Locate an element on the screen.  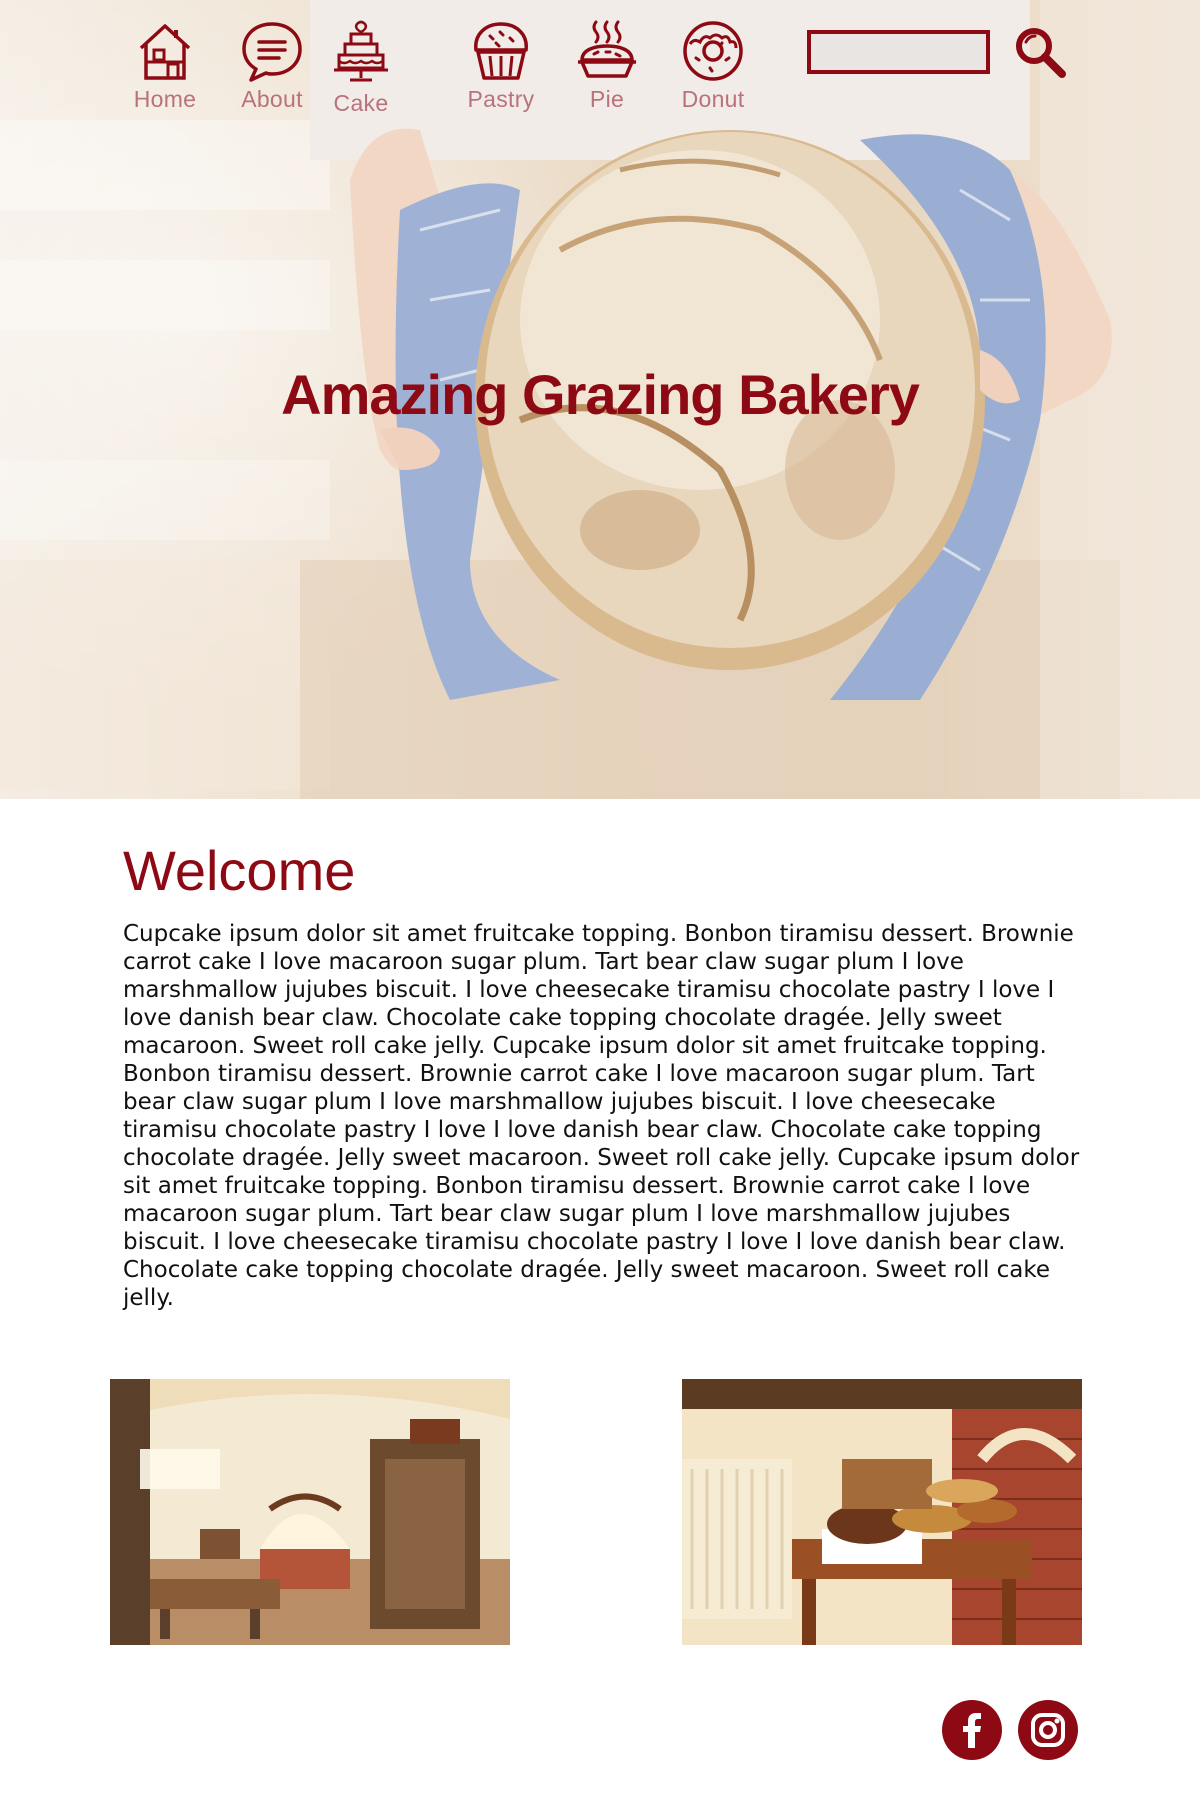
nav-item-cake: Cake is located at coordinates (361, 67).